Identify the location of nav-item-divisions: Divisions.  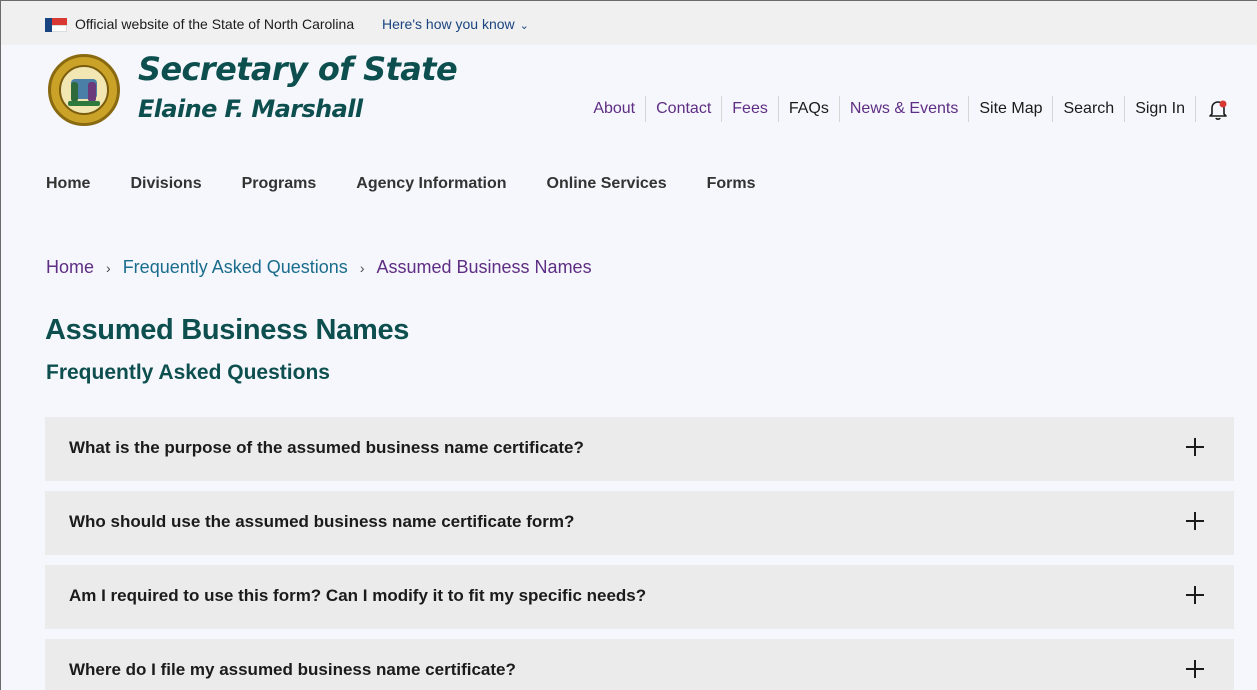
(165, 184).